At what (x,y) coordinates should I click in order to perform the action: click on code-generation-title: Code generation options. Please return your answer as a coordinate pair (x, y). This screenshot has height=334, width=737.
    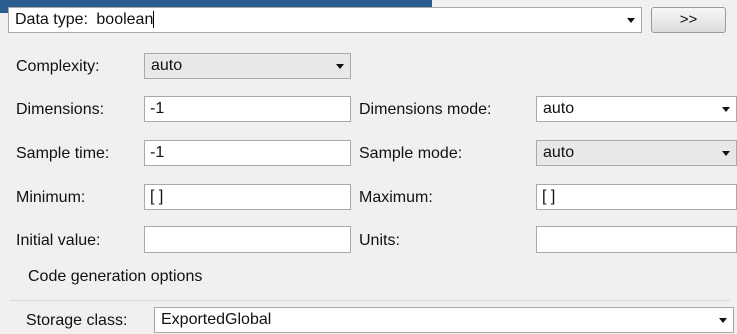
    Looking at the image, I should click on (115, 276).